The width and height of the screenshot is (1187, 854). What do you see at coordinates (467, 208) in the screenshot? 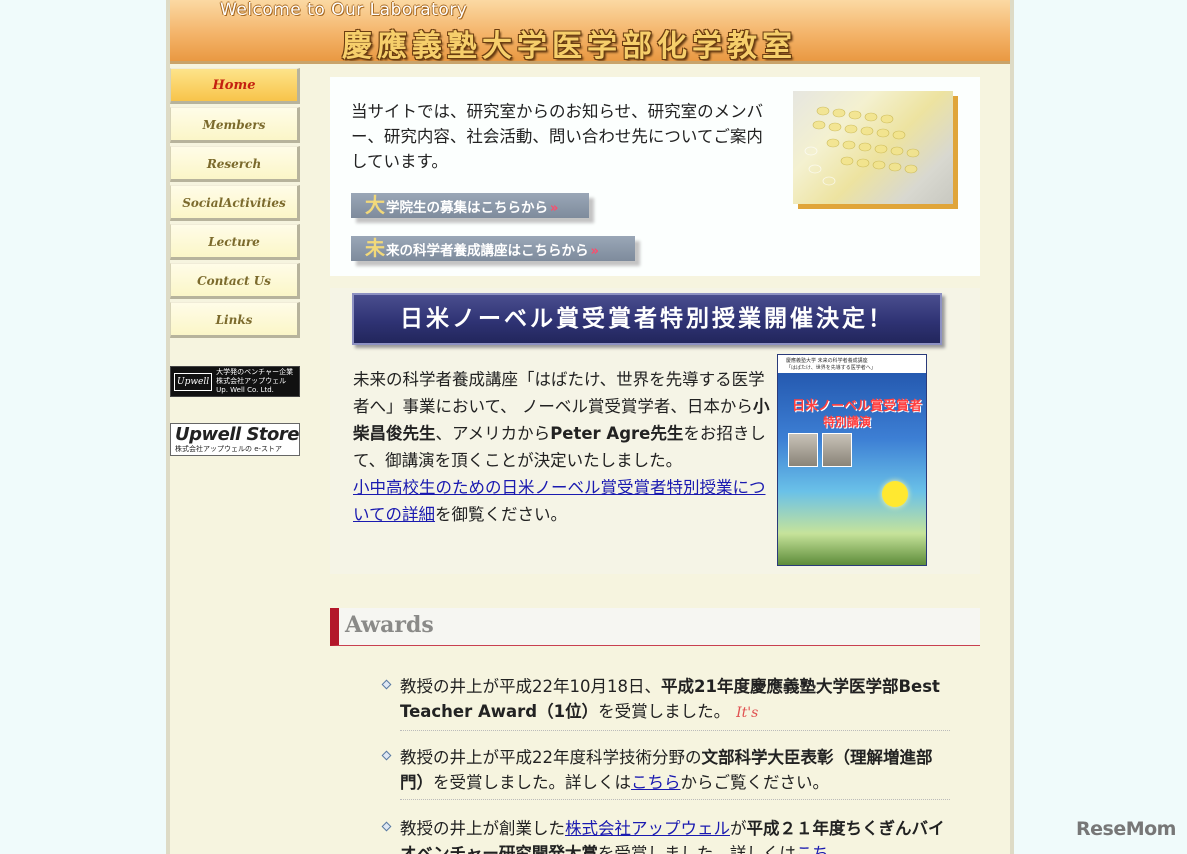
I see `grad-button-label: 学院生の募集はこちらから` at bounding box center [467, 208].